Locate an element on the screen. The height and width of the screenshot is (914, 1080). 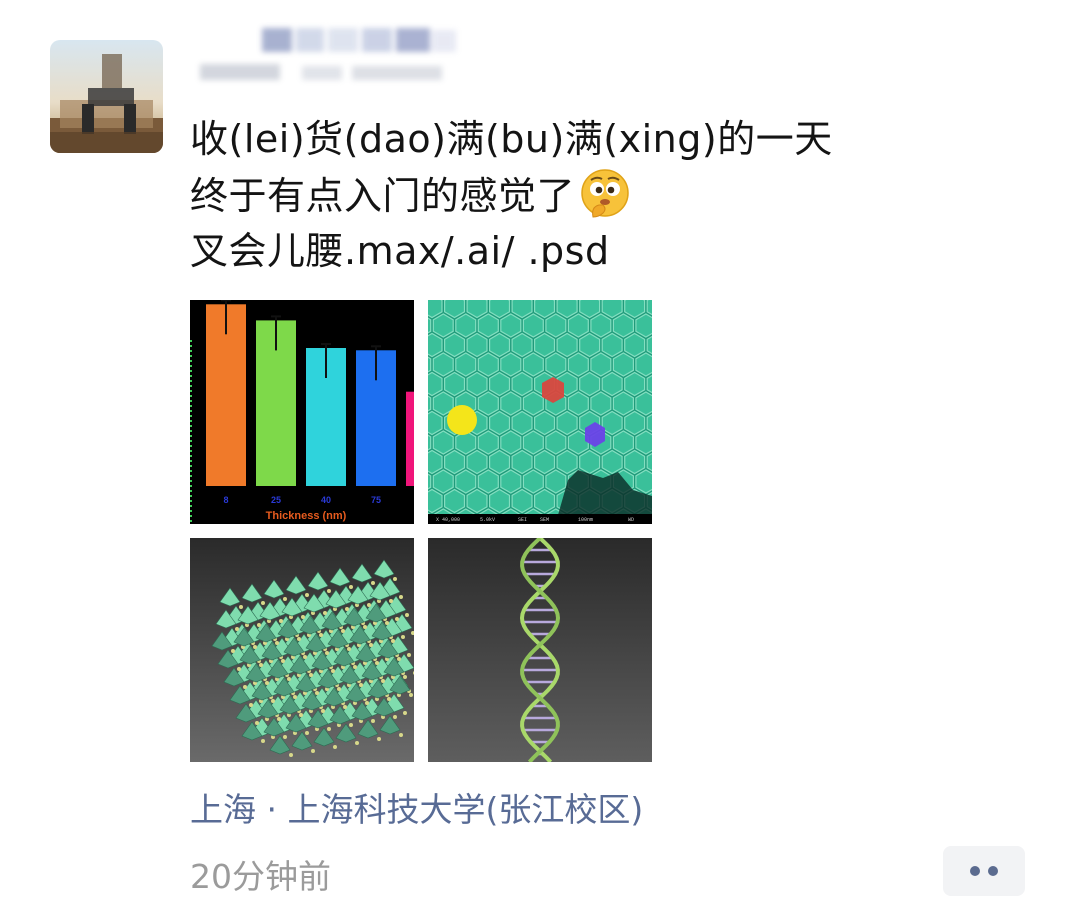
post-line-3: 叉会儿腰.max/.ai/ .psd is located at coordinates (400, 251).